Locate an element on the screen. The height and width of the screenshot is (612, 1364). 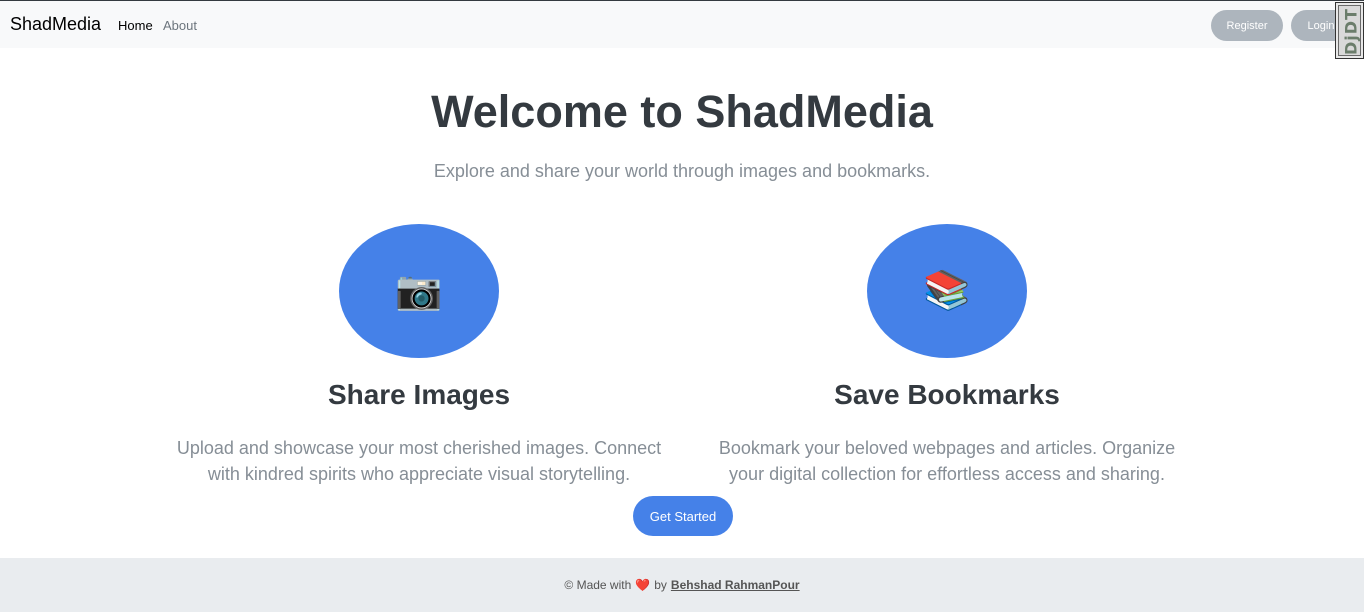
feature-title: Share Images is located at coordinates (419, 394).